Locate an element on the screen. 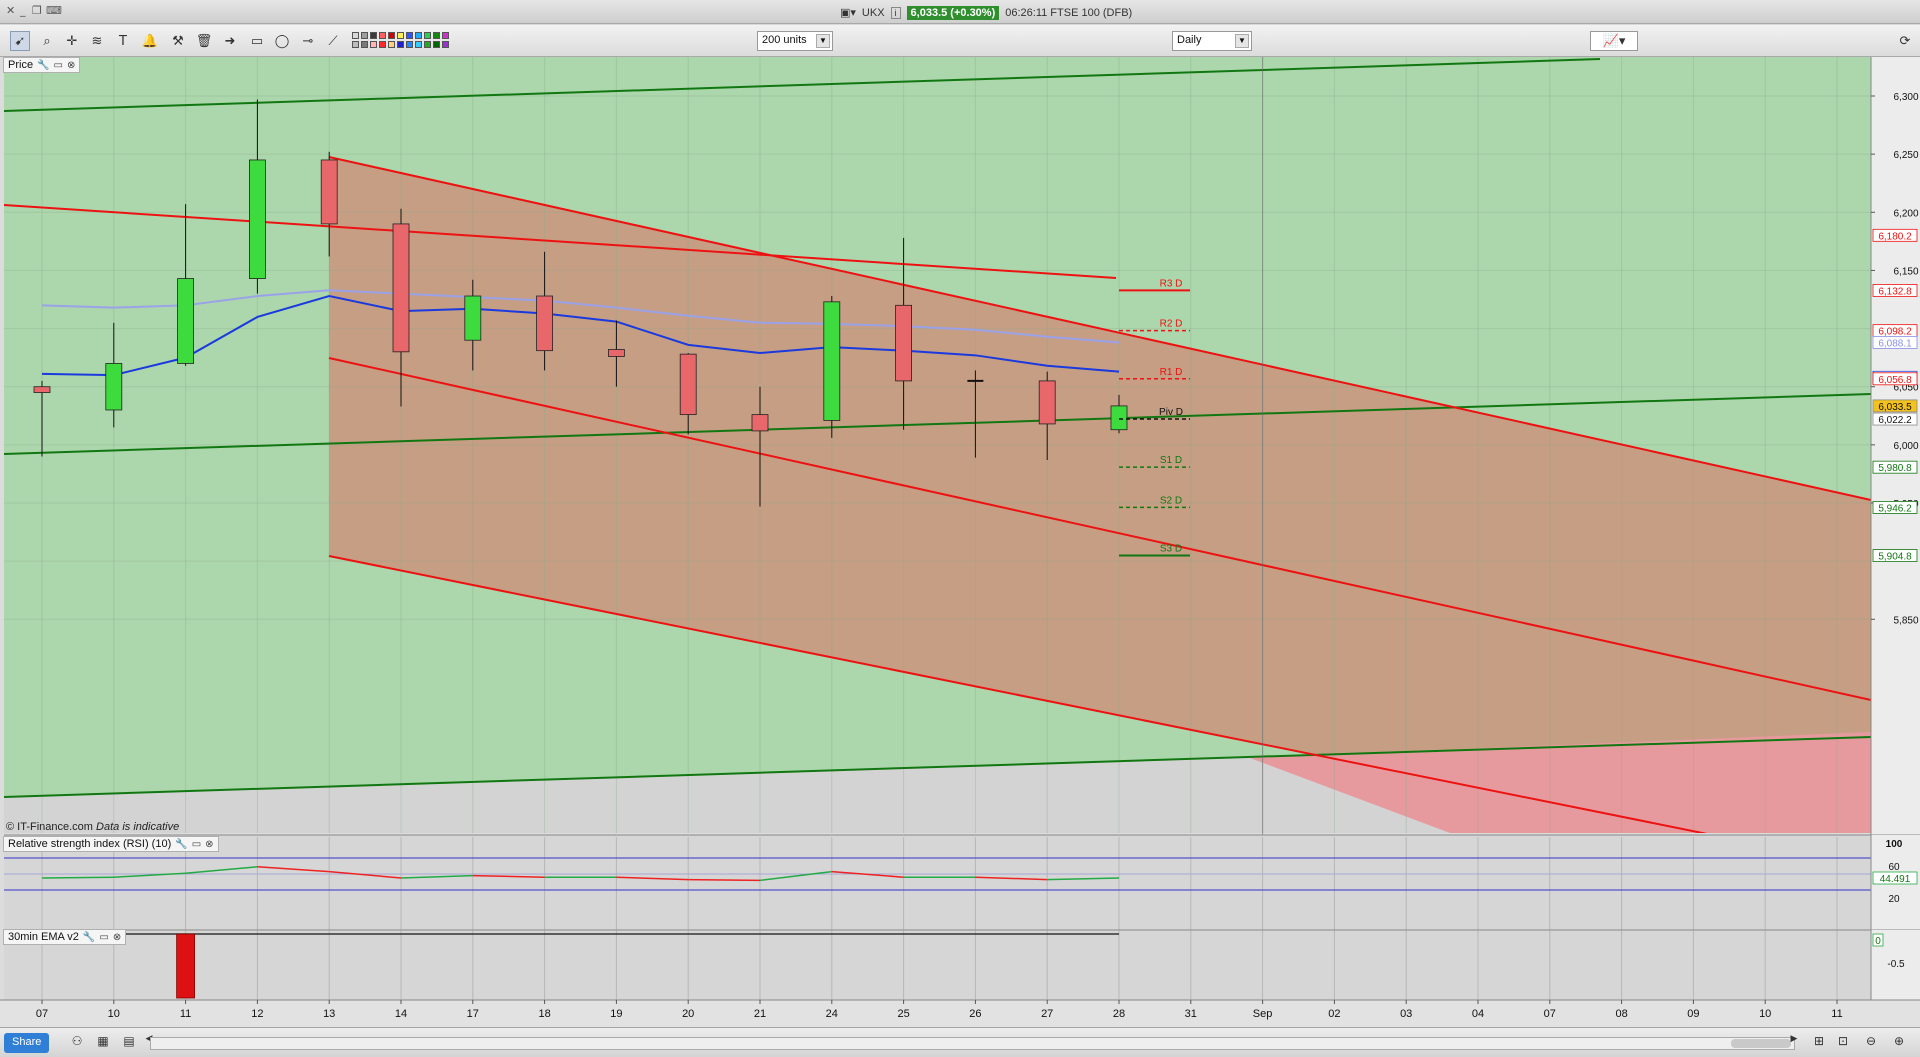  x-tick-label: 20 is located at coordinates (688, 1014).